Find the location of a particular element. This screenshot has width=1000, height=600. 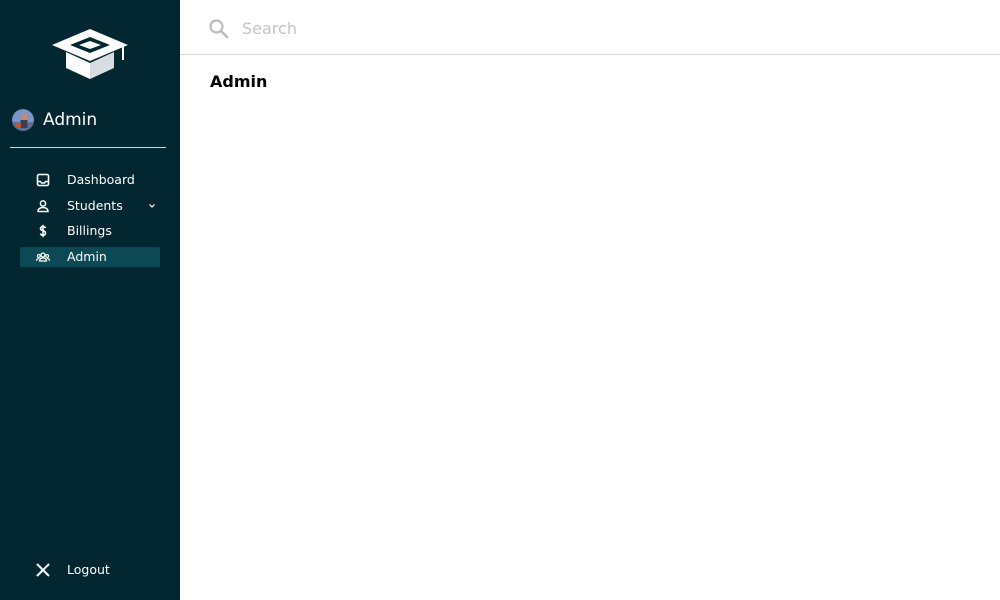

topbar is located at coordinates (590, 27).